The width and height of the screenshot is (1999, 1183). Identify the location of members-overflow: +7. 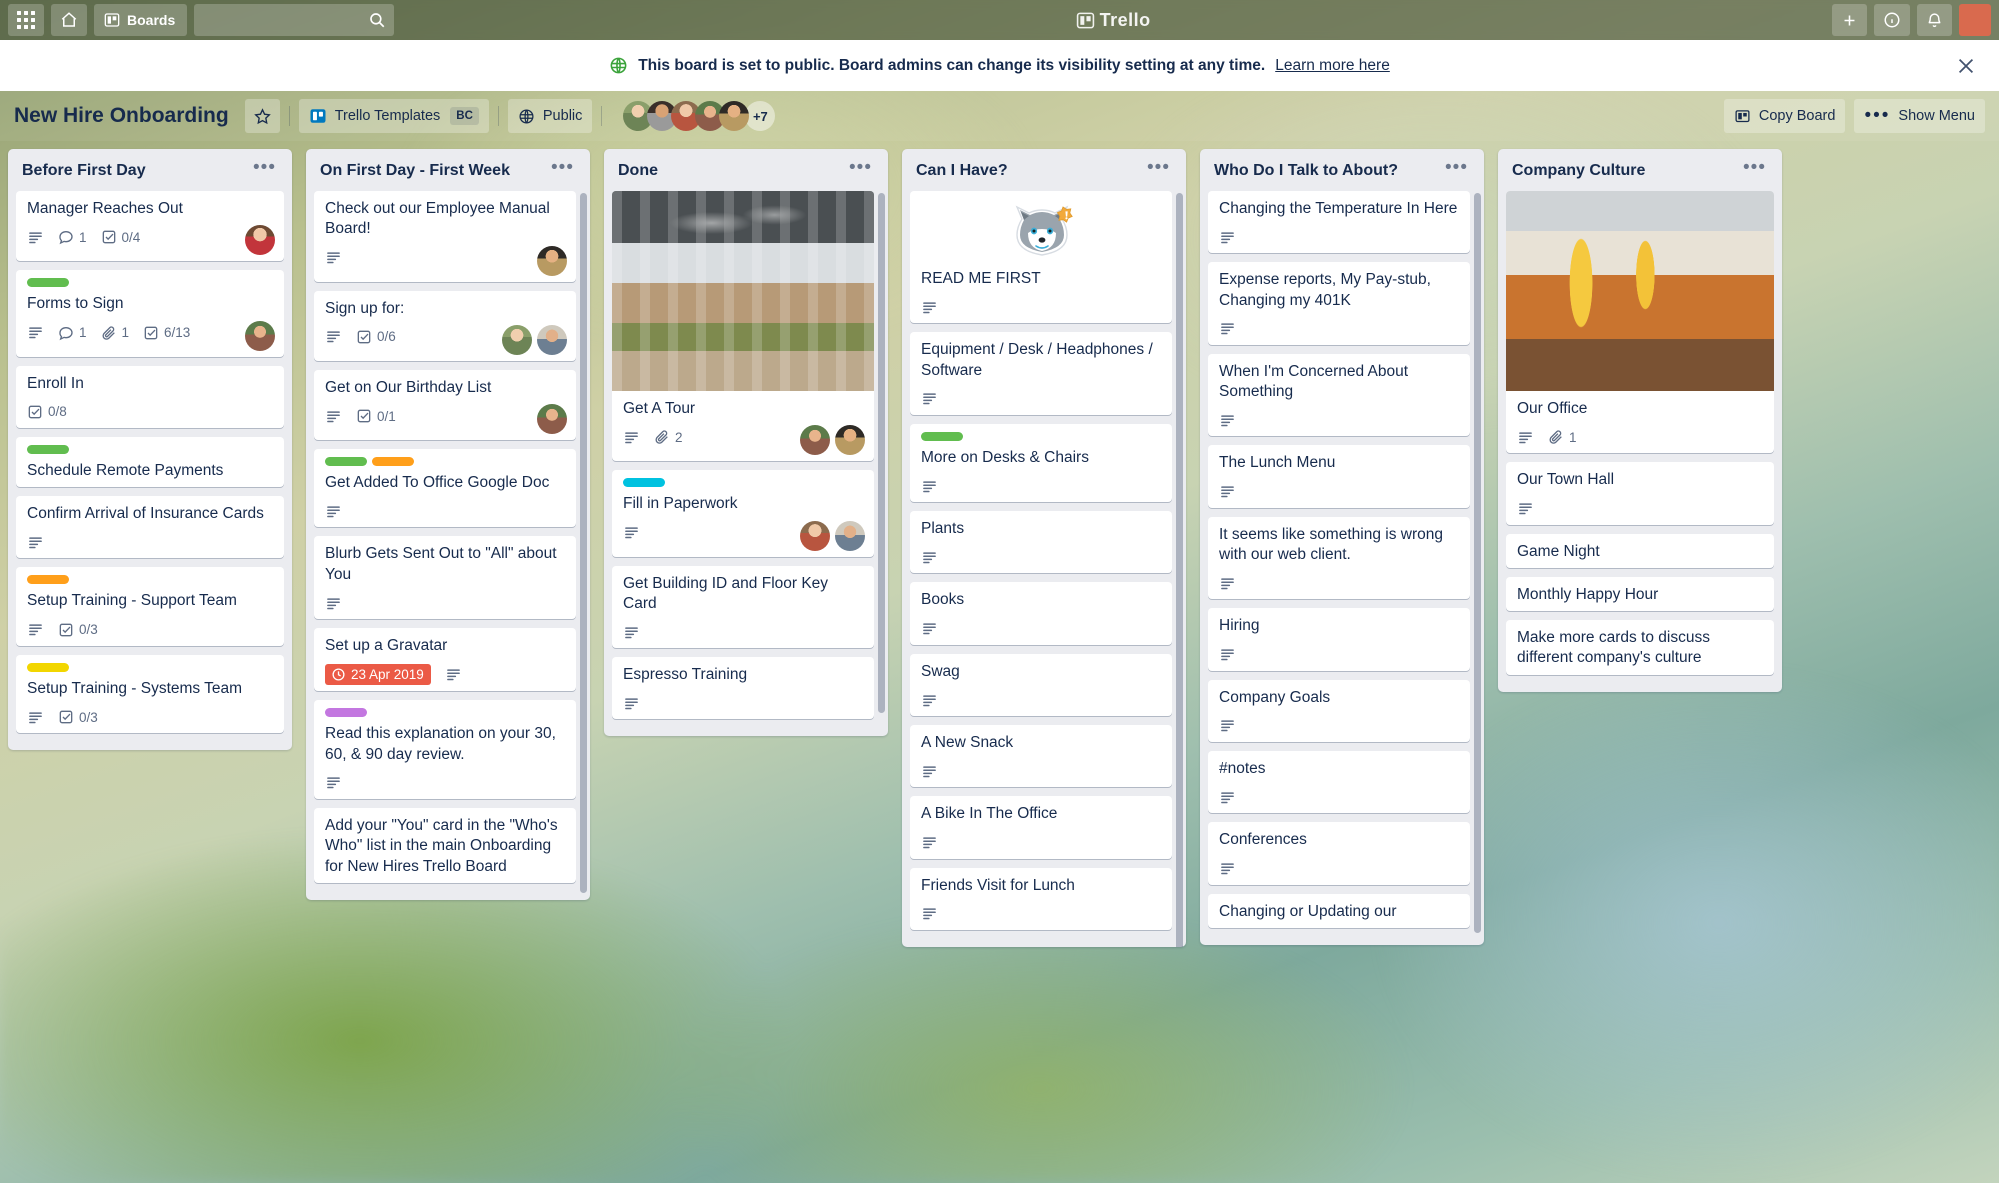
(760, 116).